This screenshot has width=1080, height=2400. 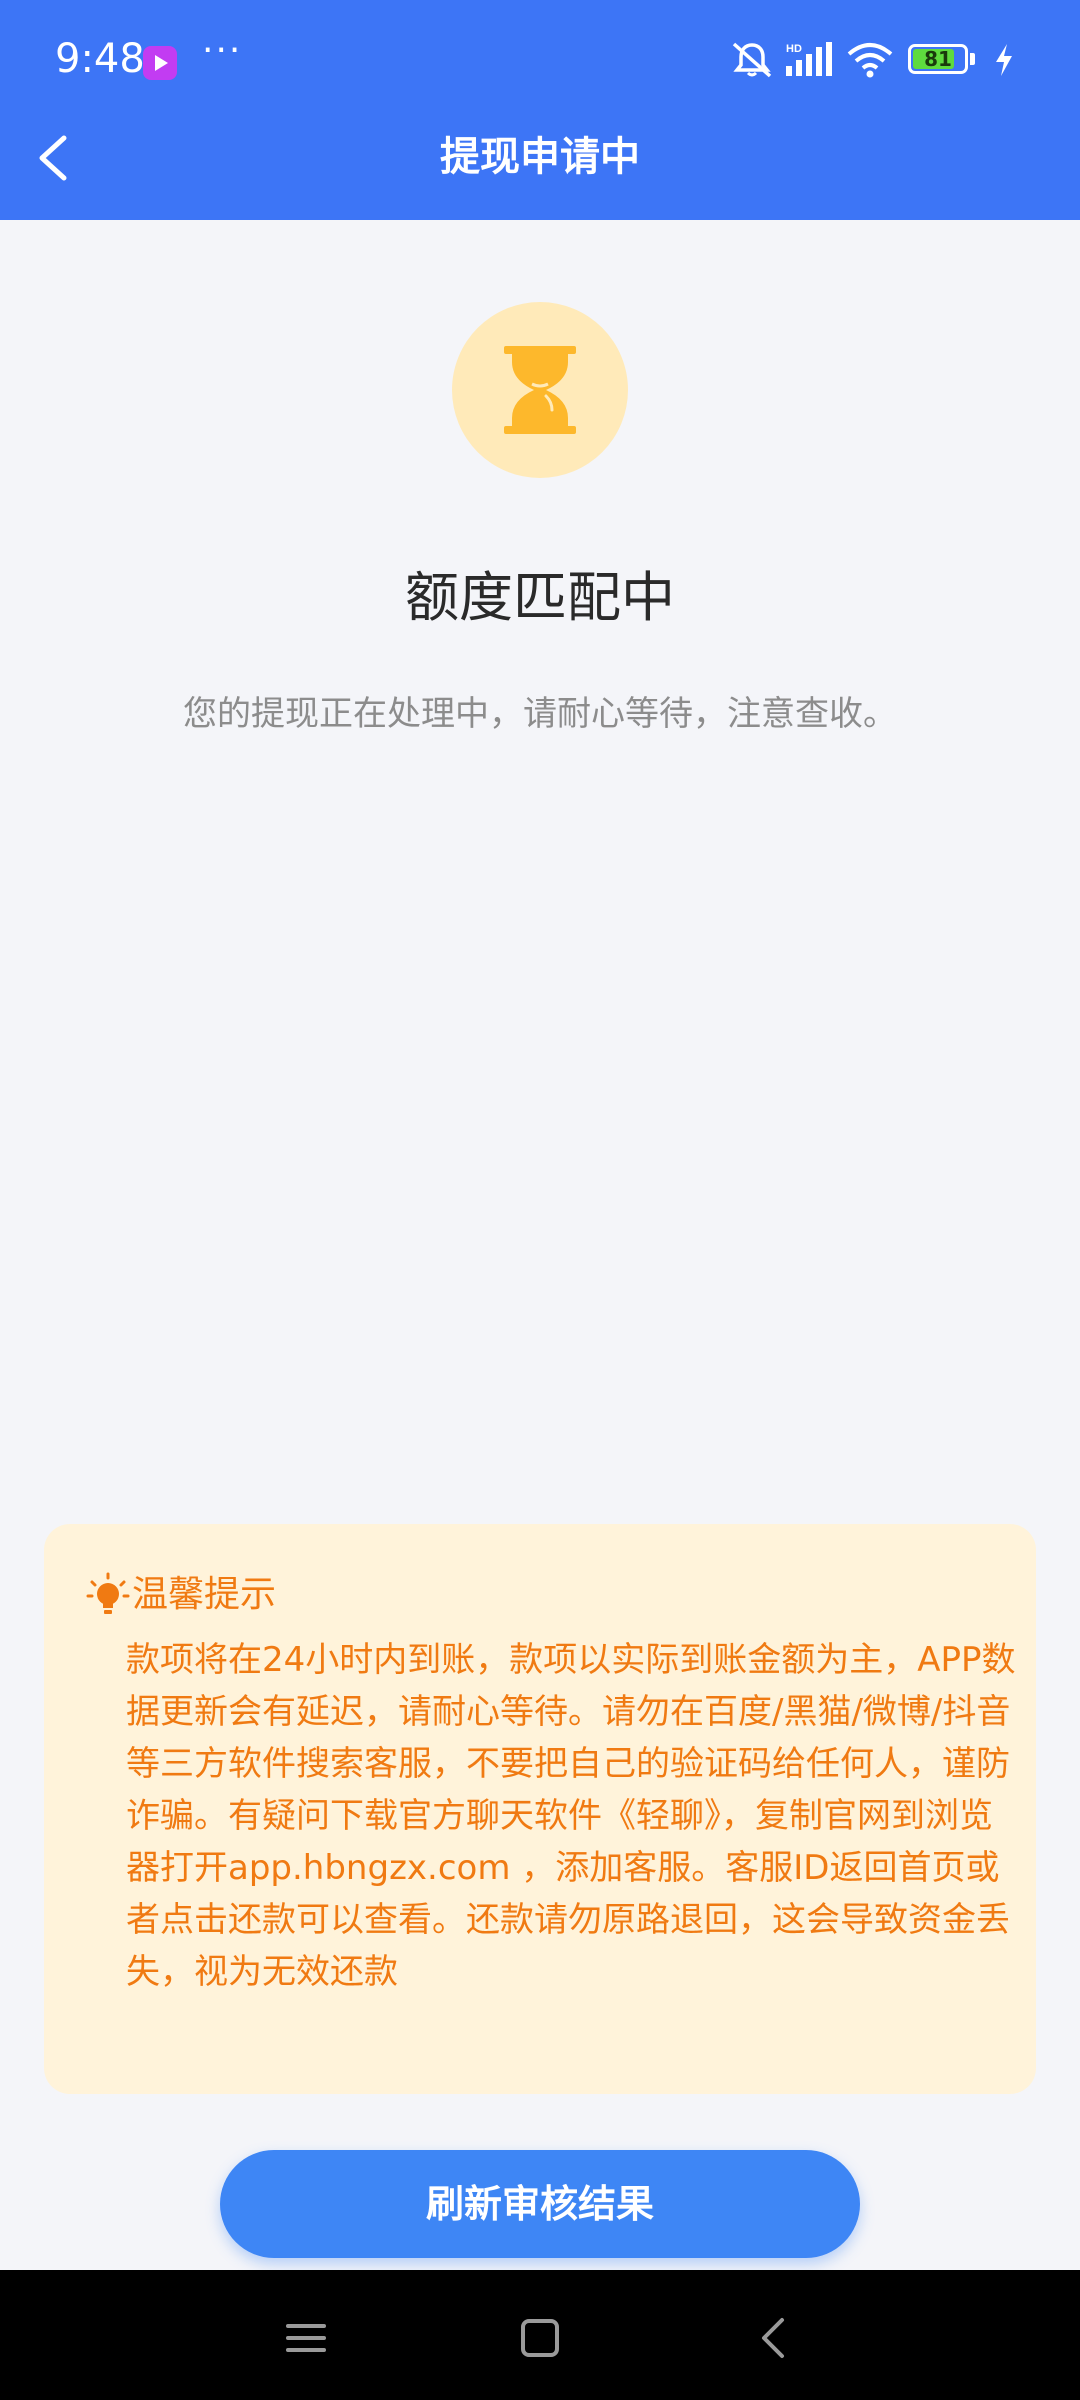 What do you see at coordinates (870, 60) in the screenshot?
I see `wifi-icon` at bounding box center [870, 60].